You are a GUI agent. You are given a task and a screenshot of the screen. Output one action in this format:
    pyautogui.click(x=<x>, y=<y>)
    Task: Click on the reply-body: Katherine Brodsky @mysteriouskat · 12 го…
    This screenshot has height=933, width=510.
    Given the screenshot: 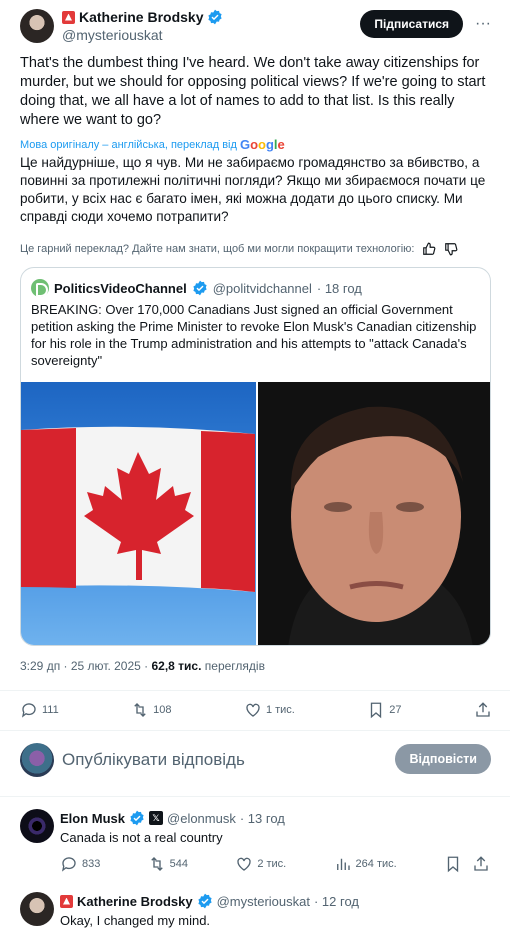 What is the action you would take?
    pyautogui.click(x=275, y=910)
    